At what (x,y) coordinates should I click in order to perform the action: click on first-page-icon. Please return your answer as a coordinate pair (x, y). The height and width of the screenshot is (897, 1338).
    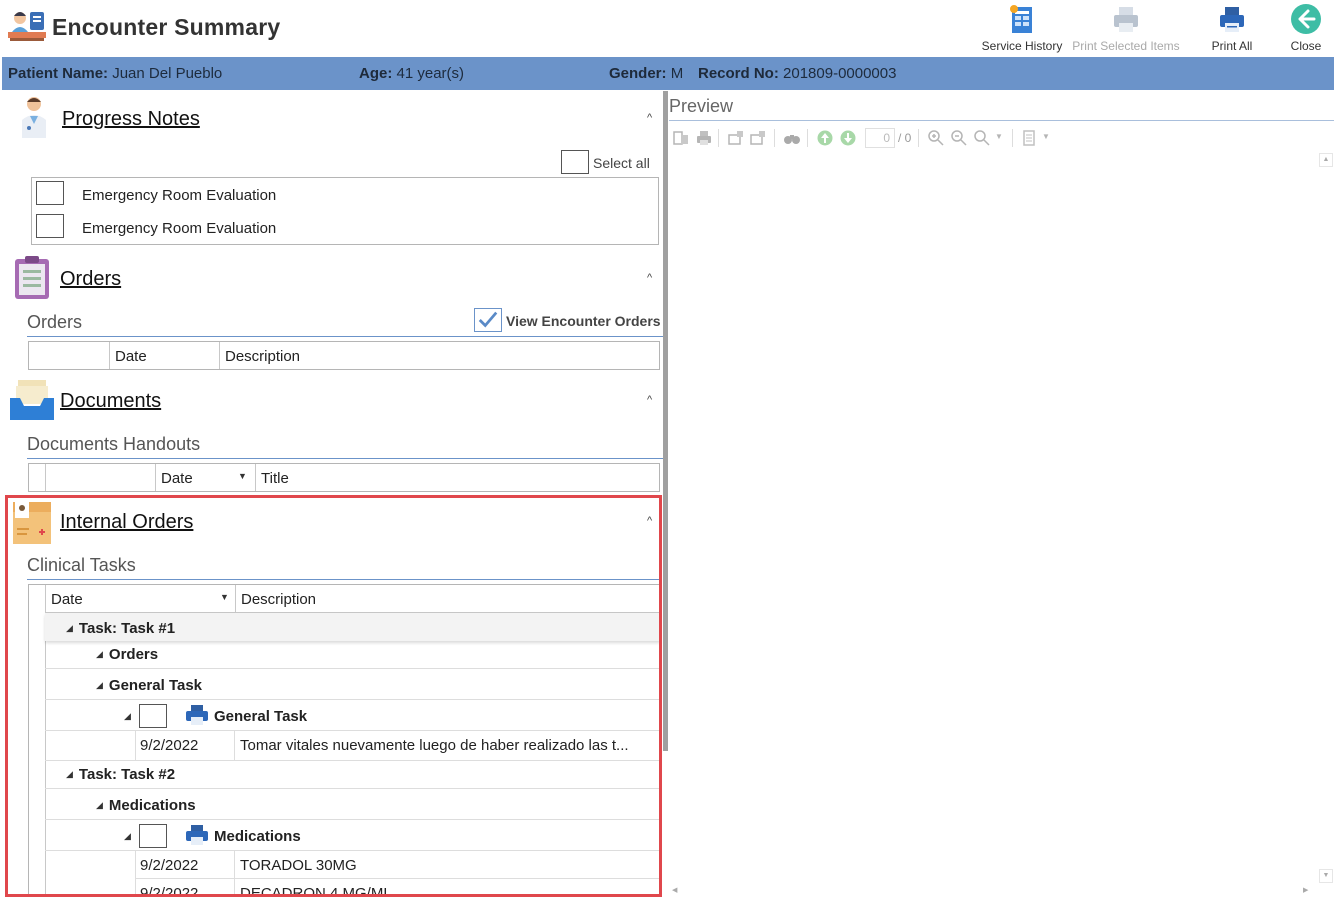
    Looking at the image, I should click on (736, 138).